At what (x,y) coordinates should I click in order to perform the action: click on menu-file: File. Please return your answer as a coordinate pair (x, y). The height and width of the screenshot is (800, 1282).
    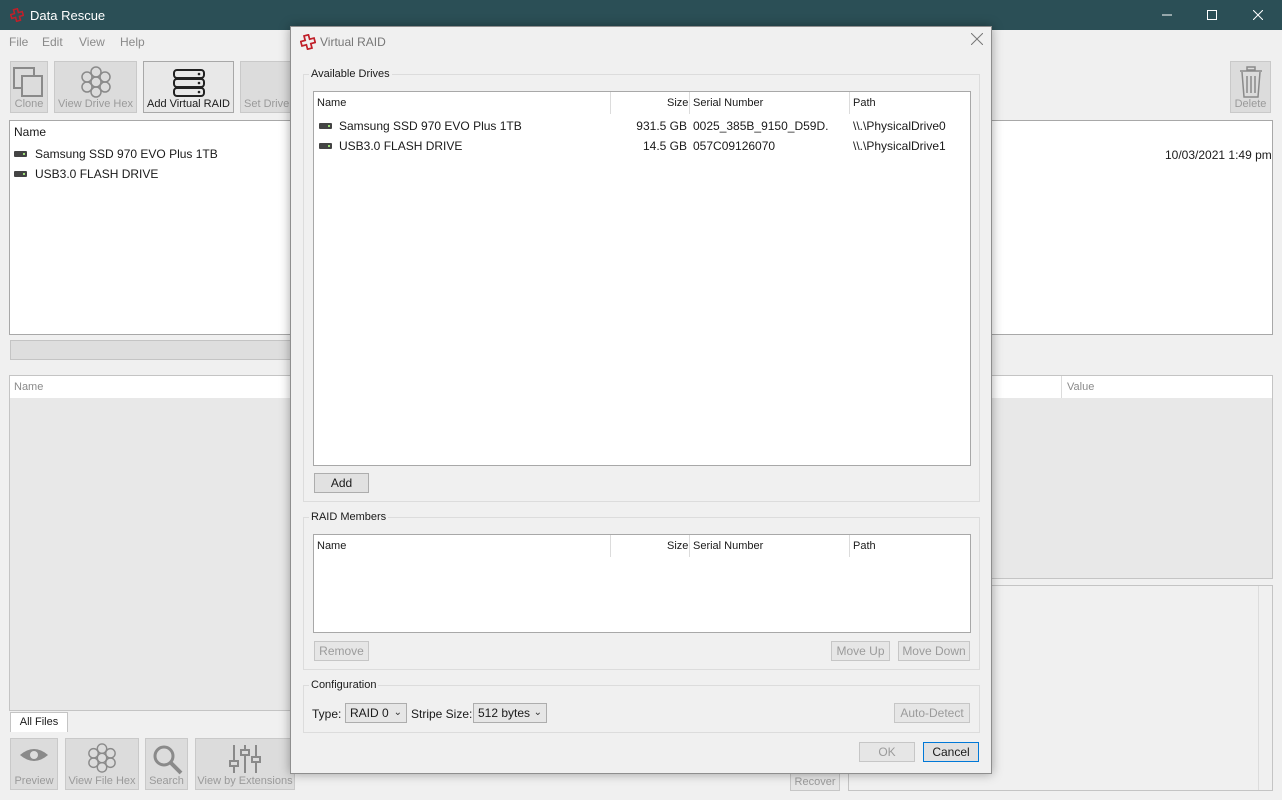
    Looking at the image, I should click on (18, 42).